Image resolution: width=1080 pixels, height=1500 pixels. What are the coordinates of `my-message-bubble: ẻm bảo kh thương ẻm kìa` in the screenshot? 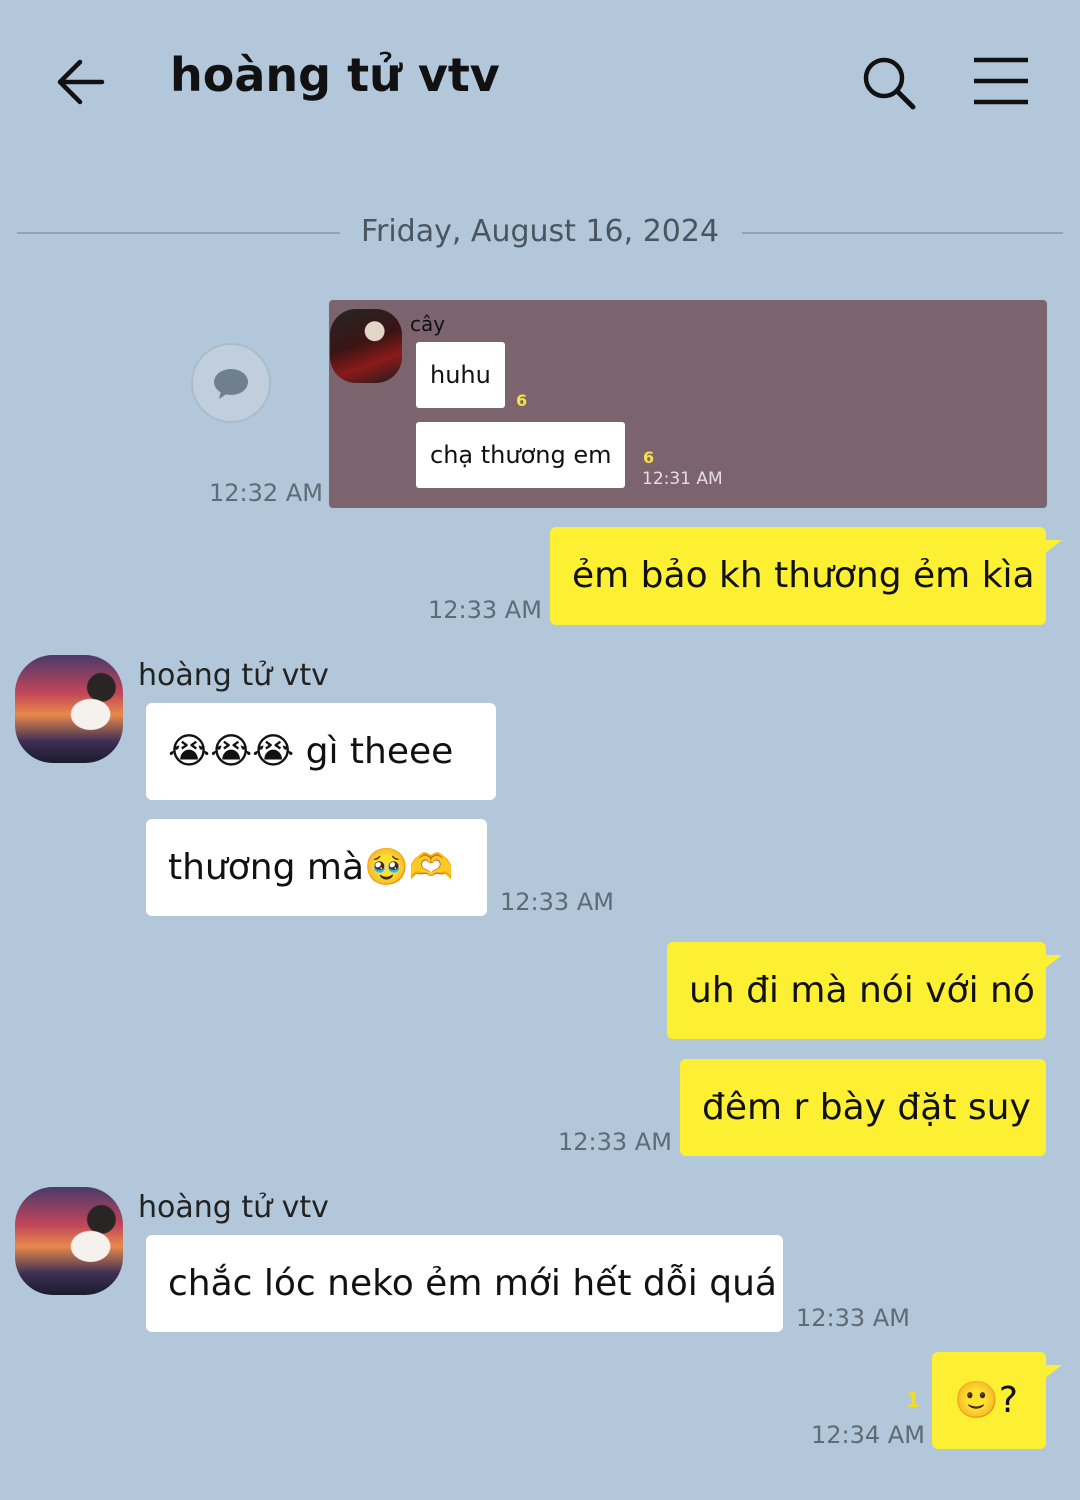 It's located at (798, 576).